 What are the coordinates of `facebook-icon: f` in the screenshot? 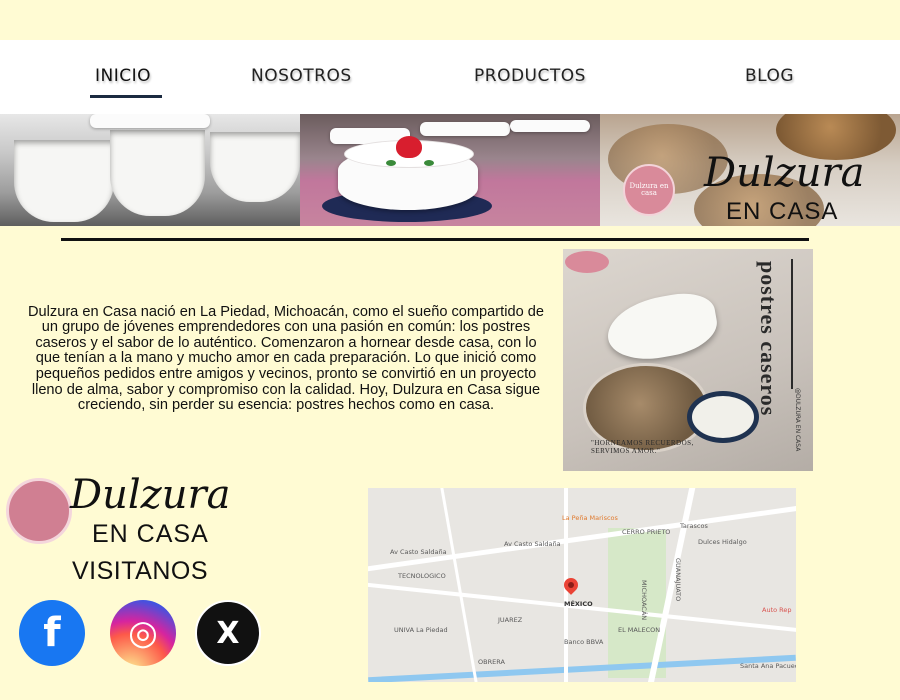 It's located at (52, 633).